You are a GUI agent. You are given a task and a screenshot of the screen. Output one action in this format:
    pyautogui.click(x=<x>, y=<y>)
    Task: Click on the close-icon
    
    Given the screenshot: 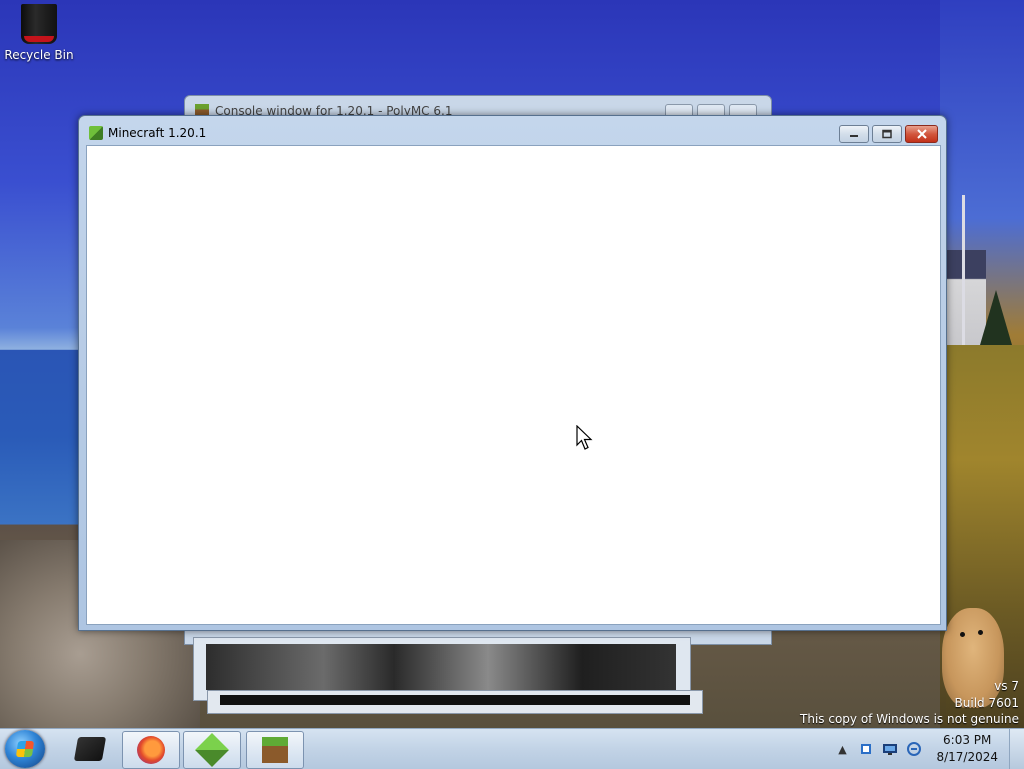 What is the action you would take?
    pyautogui.click(x=921, y=134)
    